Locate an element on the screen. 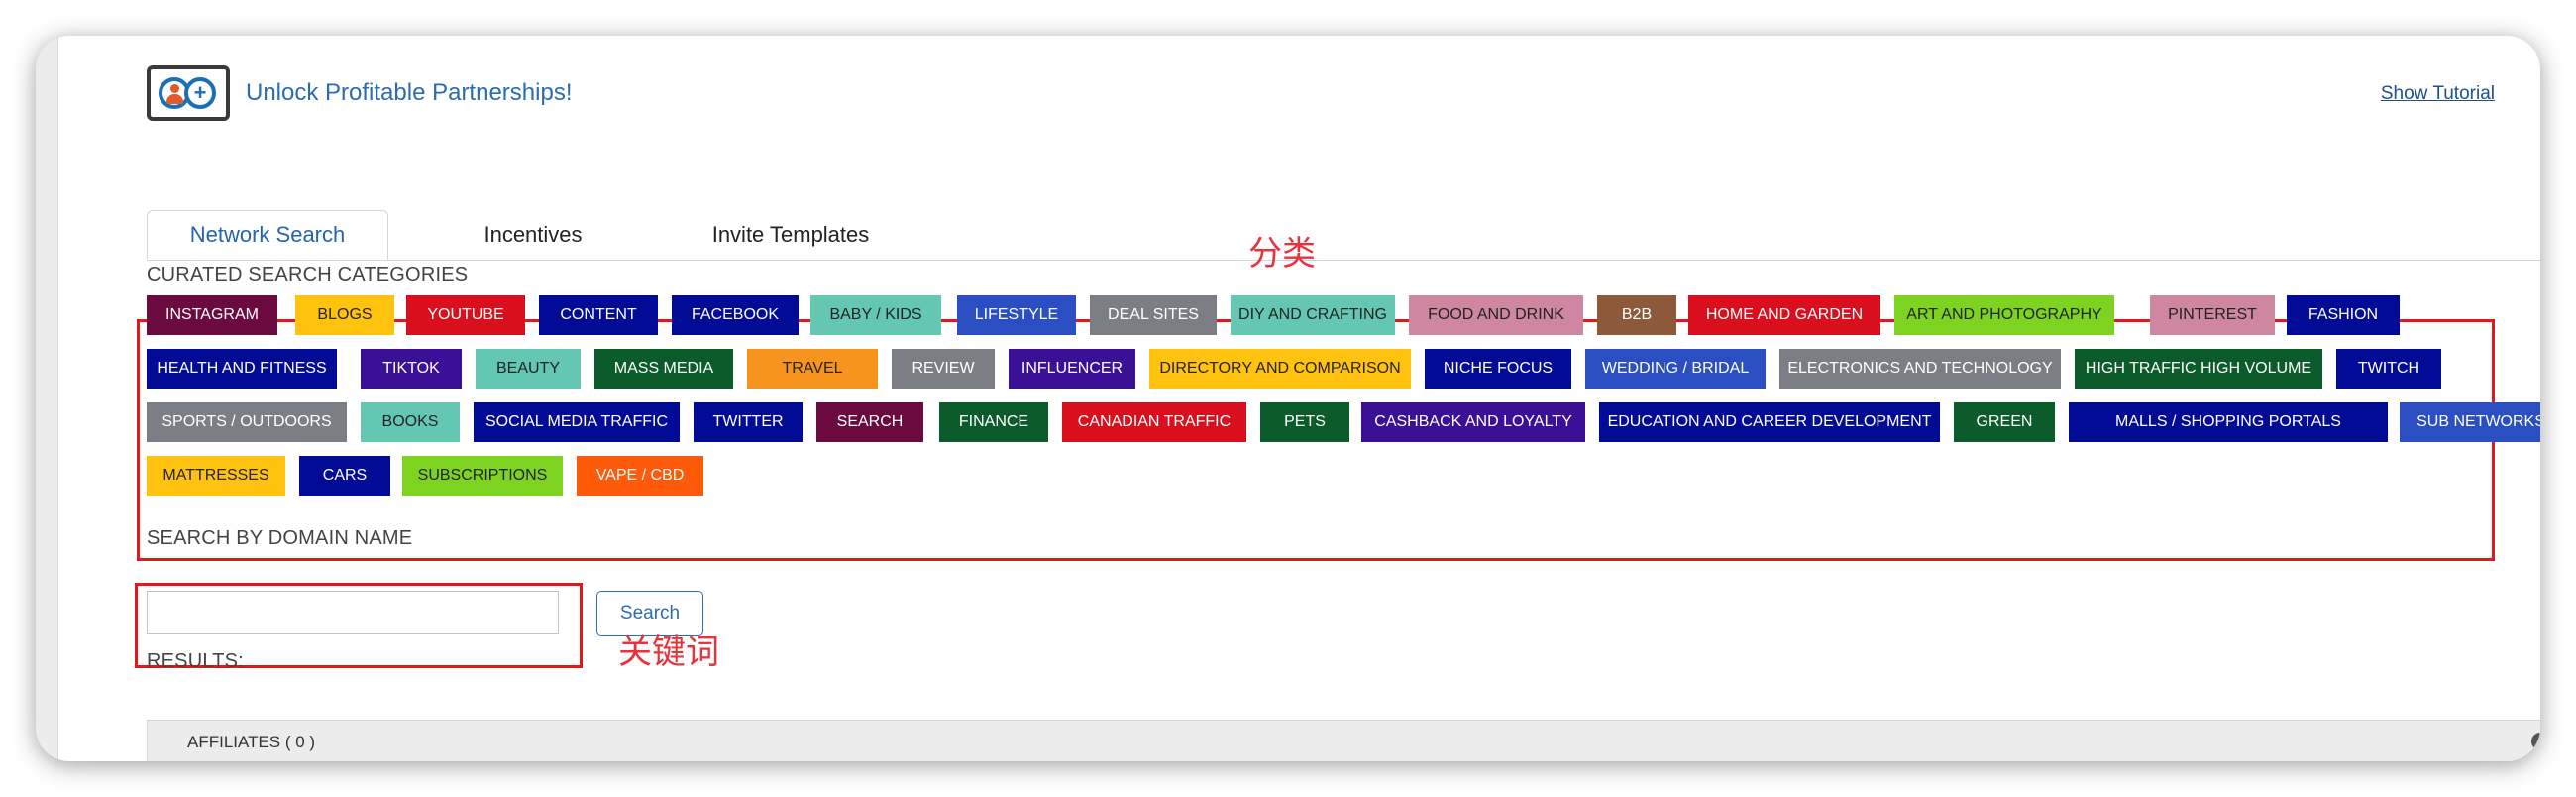 The image size is (2576, 797). category-tag-diy-and-crafting: DIY AND CRAFTING is located at coordinates (1313, 315).